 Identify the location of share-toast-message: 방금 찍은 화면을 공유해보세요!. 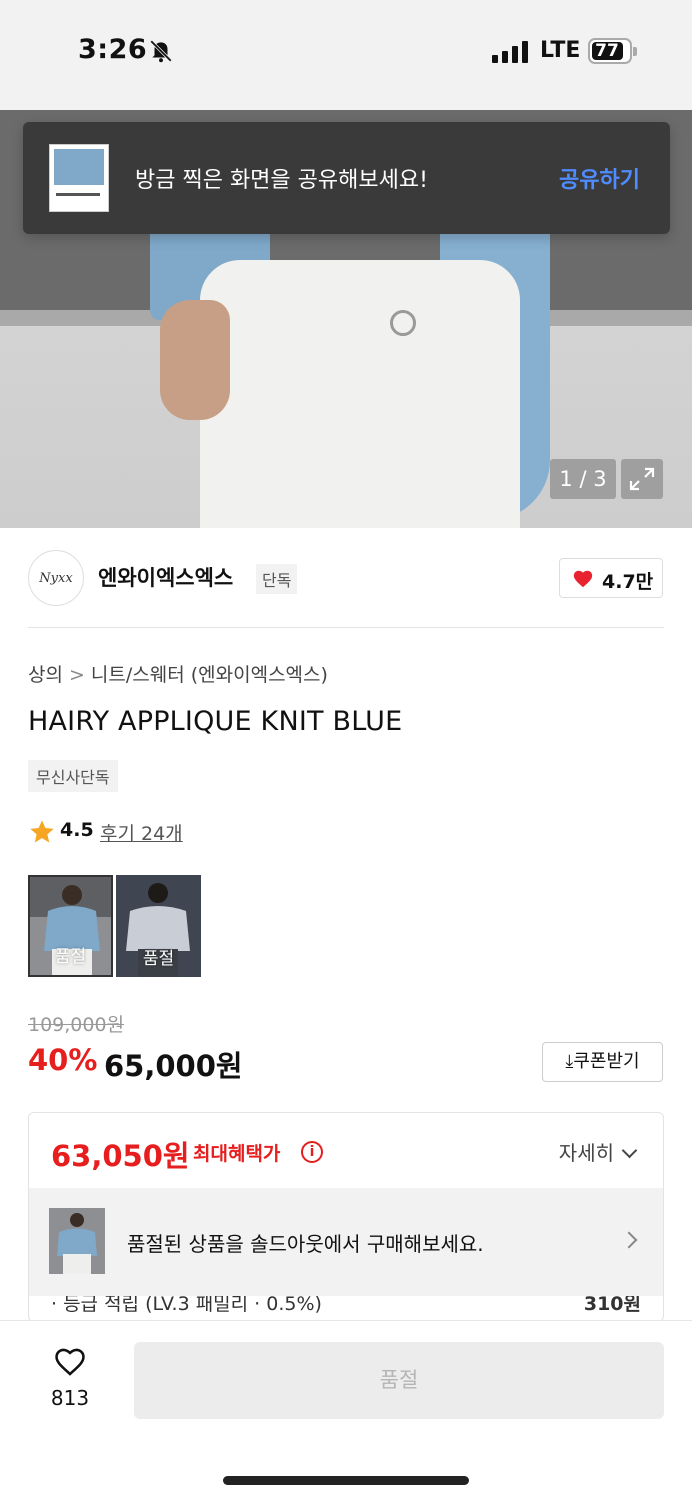
(281, 180).